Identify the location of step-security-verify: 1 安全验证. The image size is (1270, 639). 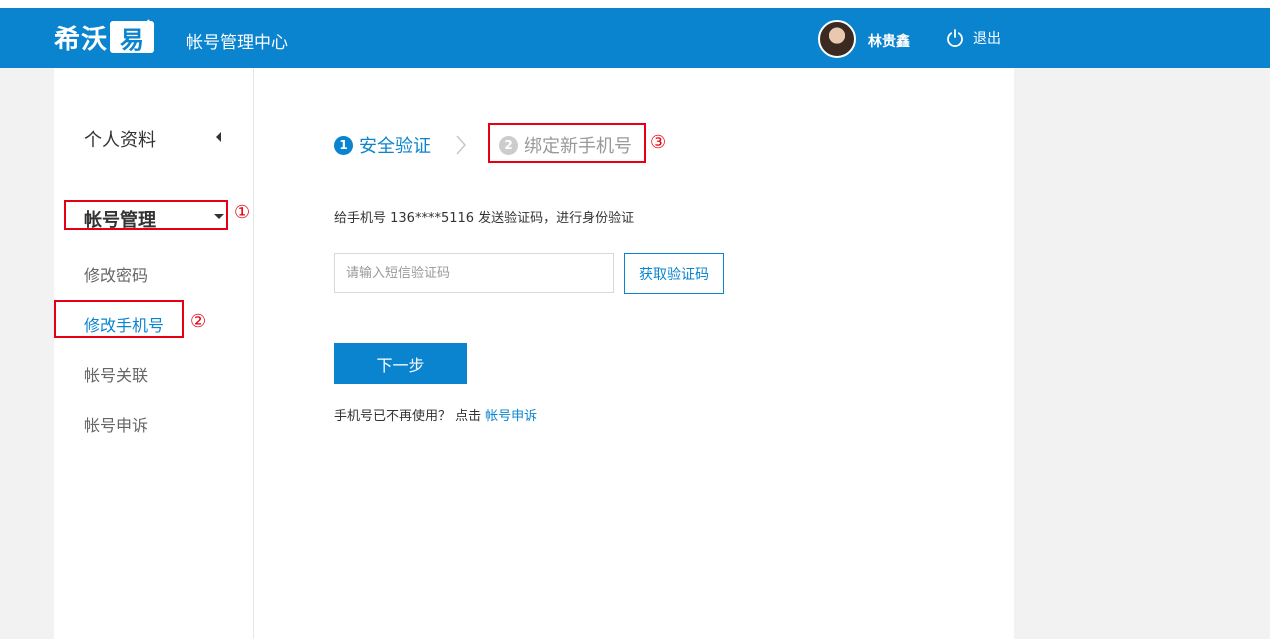
(382, 145).